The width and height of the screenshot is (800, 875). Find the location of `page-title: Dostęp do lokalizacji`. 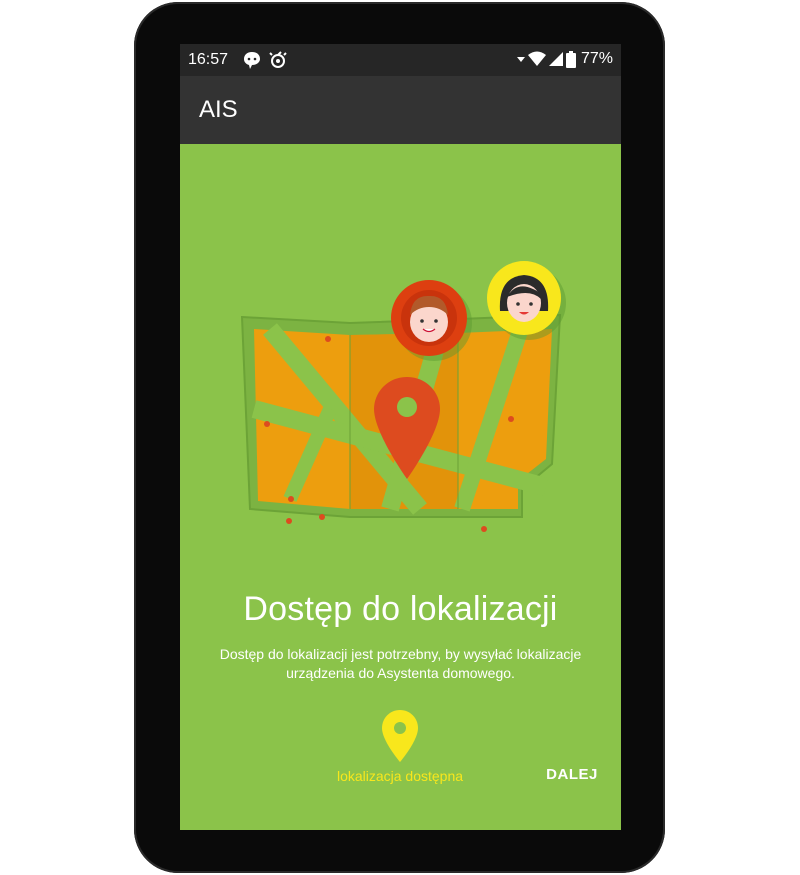

page-title: Dostęp do lokalizacji is located at coordinates (400, 609).